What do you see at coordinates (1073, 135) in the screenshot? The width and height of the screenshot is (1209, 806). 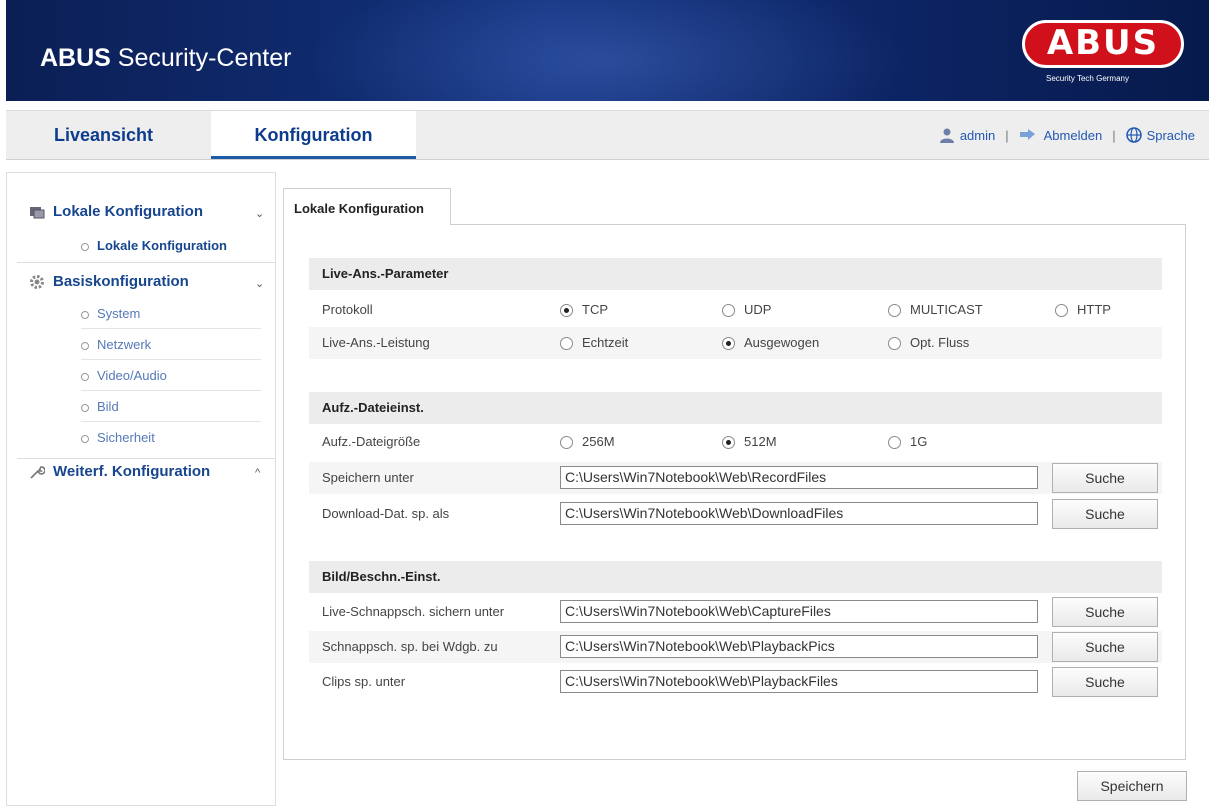 I see `logout-label: Abmelden` at bounding box center [1073, 135].